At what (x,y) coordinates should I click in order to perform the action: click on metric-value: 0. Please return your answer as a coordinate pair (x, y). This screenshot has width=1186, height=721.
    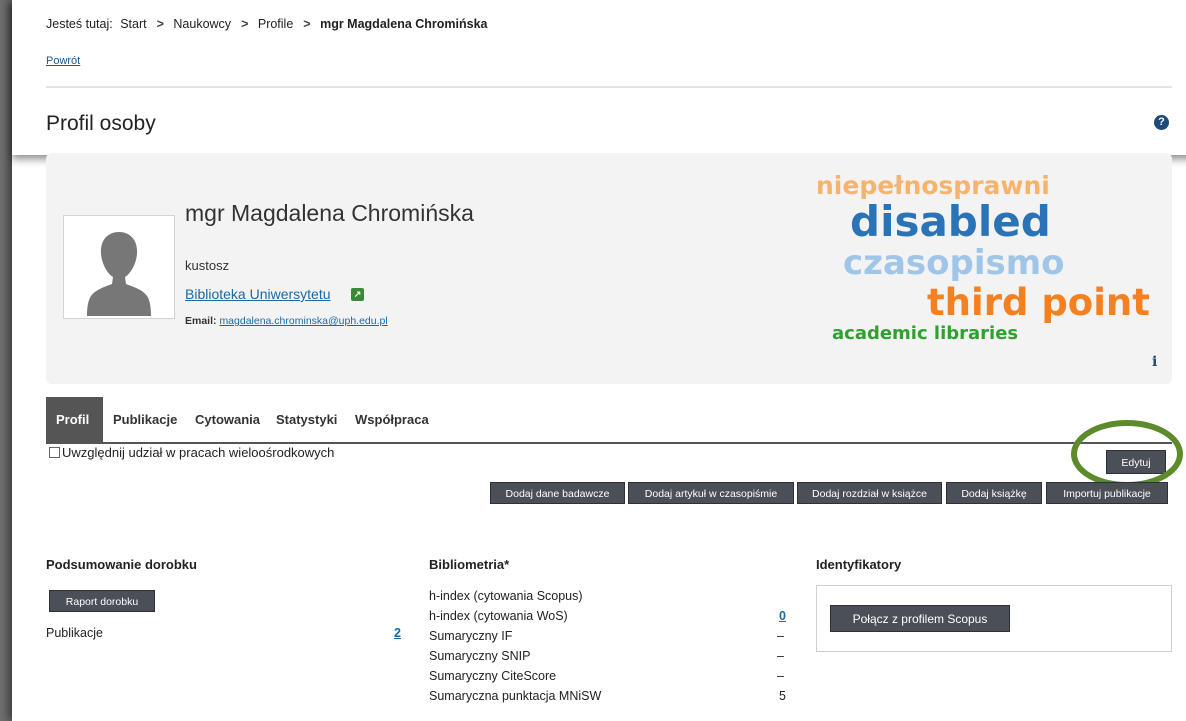
    Looking at the image, I should click on (782, 616).